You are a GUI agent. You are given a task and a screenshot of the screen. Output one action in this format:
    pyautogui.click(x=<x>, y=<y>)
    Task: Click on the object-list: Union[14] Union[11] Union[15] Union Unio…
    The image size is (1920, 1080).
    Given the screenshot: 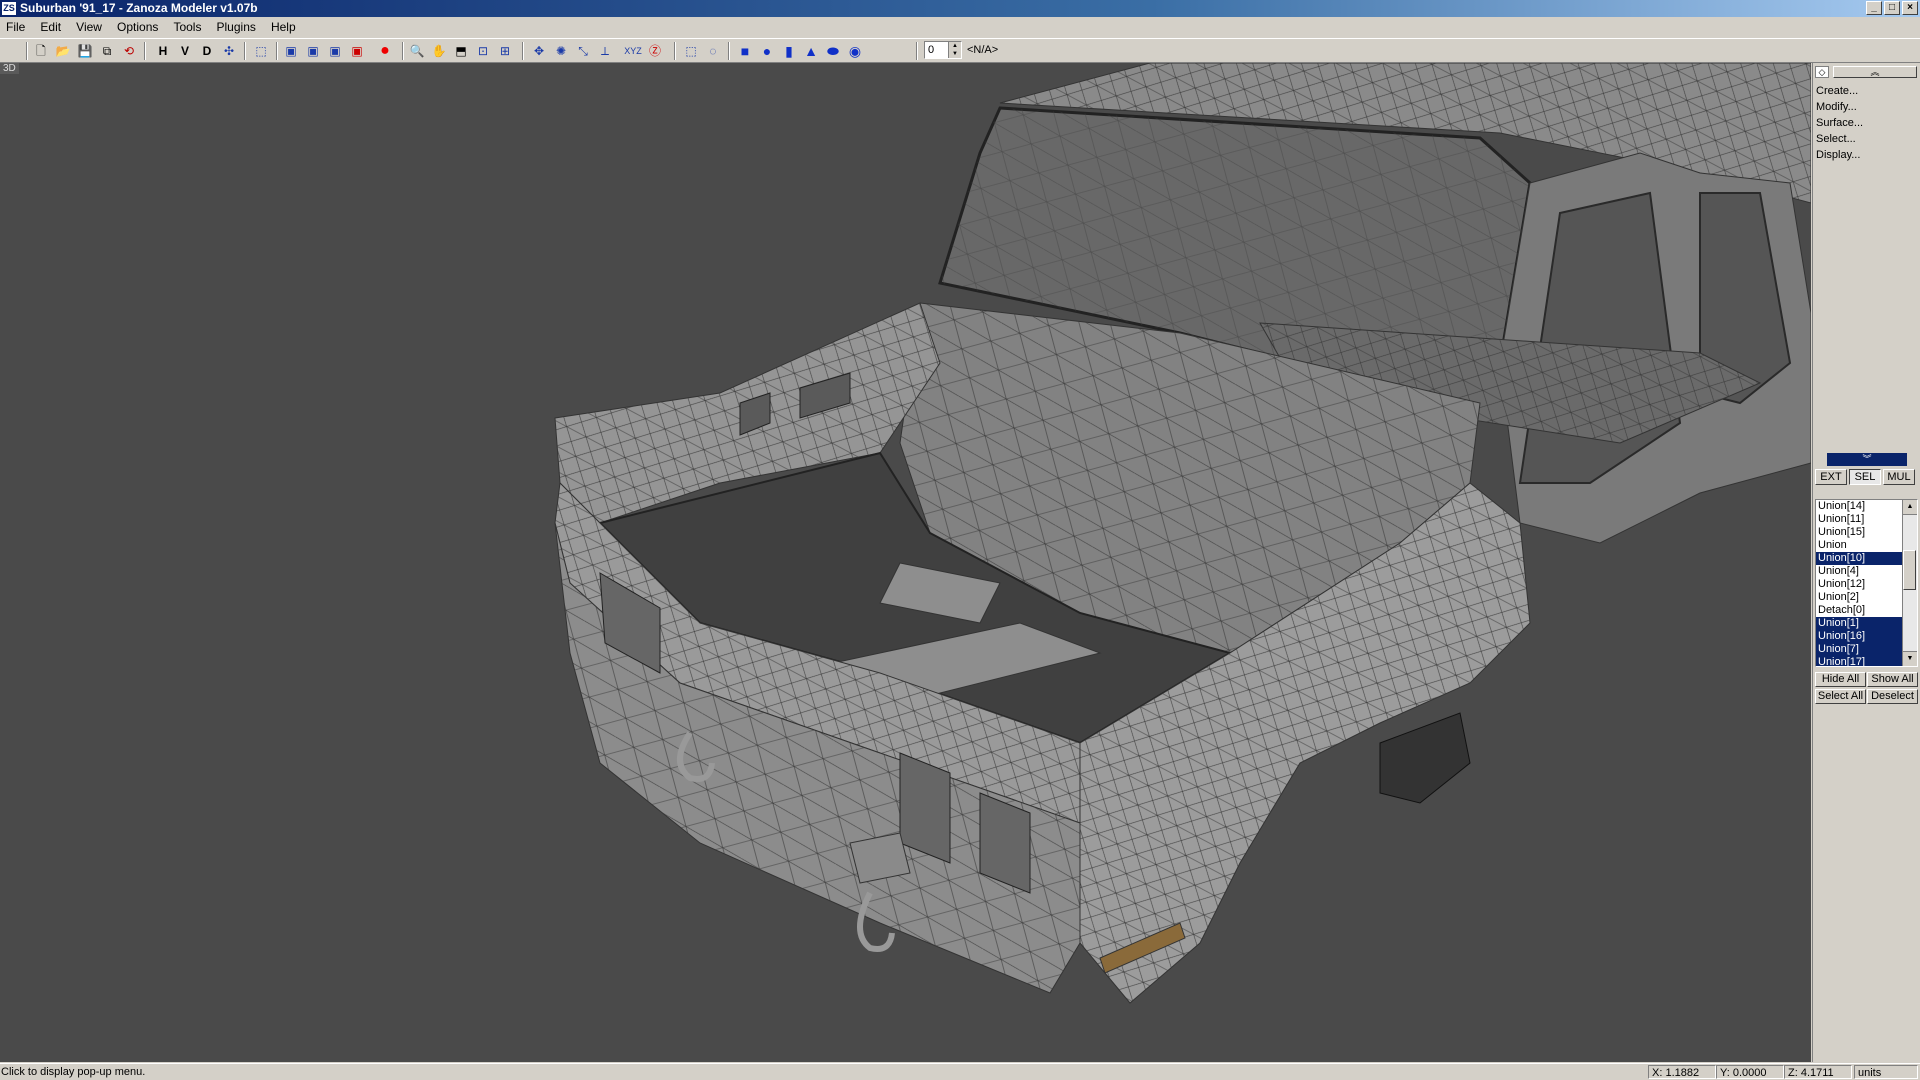 What is the action you would take?
    pyautogui.click(x=1866, y=583)
    